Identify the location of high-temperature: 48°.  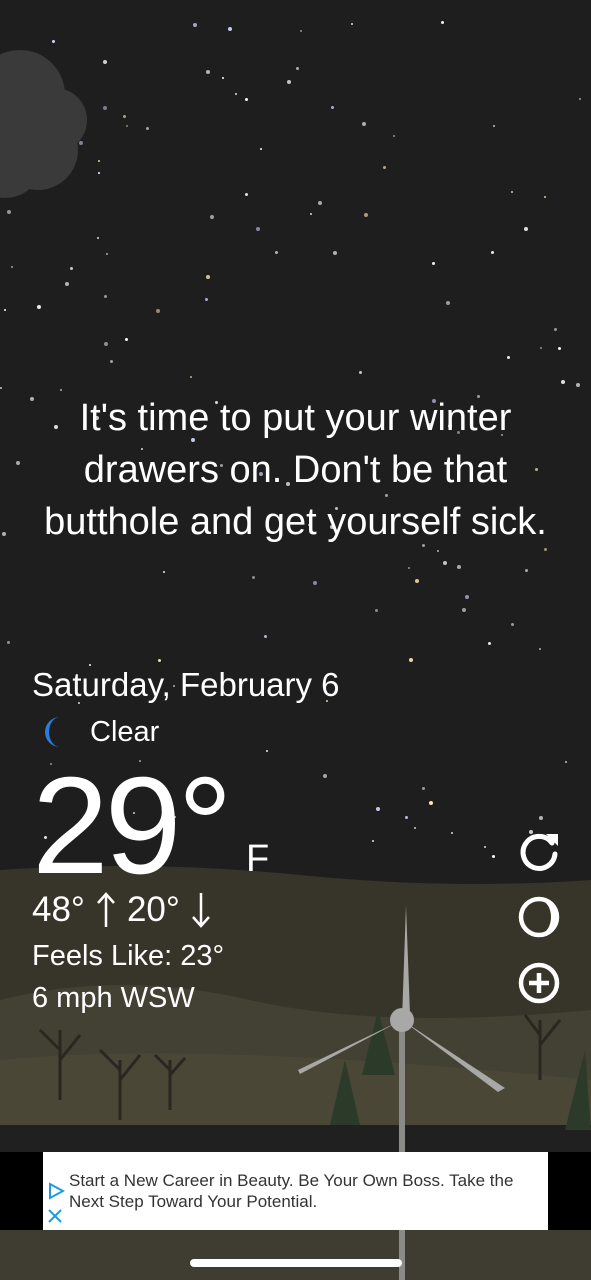
(58, 909).